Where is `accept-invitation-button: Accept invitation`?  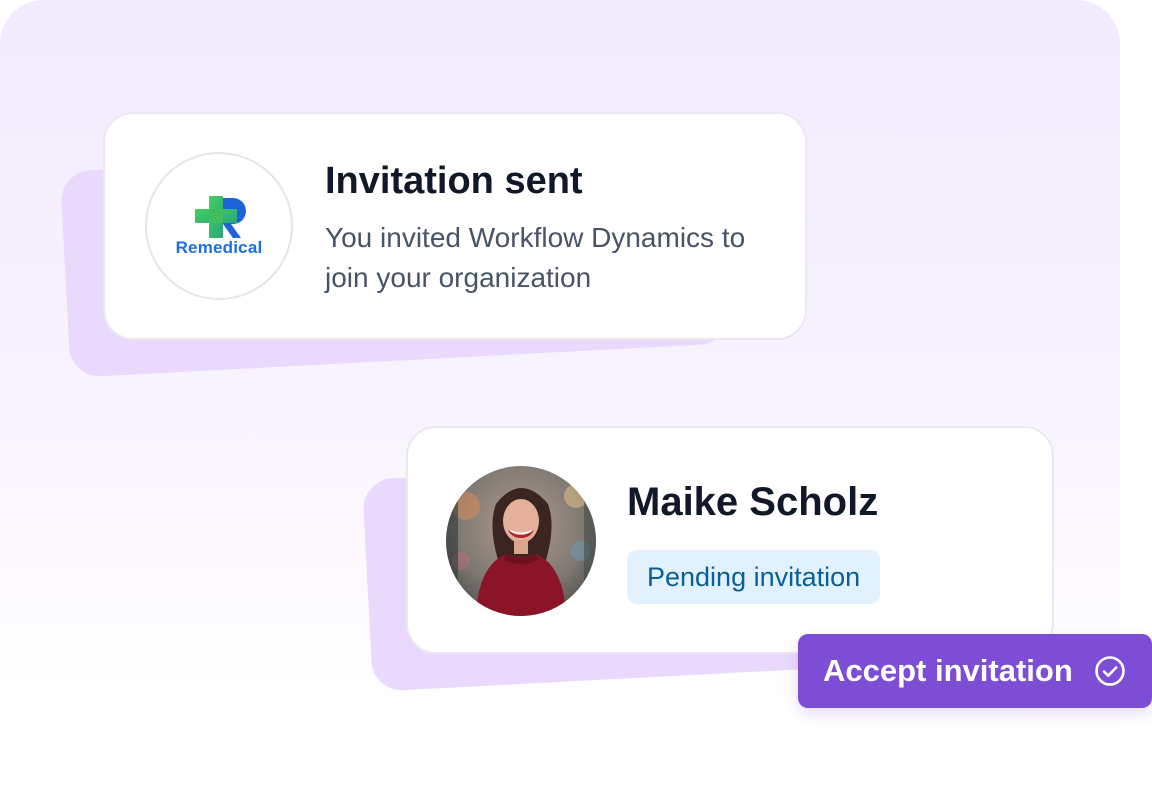
accept-invitation-button: Accept invitation is located at coordinates (975, 671).